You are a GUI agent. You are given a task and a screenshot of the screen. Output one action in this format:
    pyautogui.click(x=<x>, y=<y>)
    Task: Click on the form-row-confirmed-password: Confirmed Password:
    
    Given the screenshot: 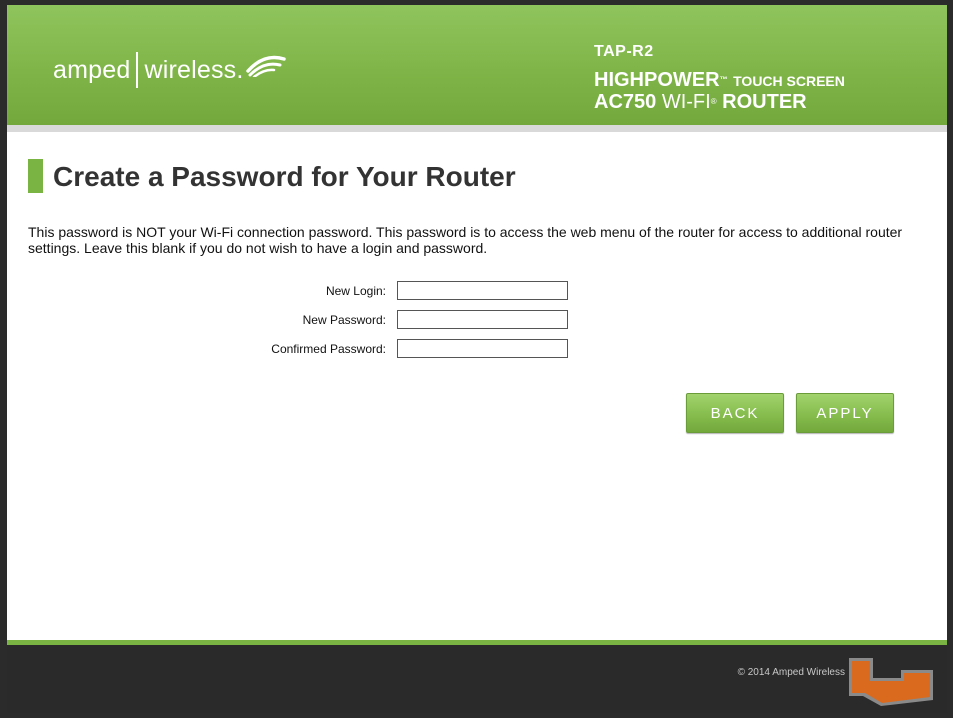 What is the action you would take?
    pyautogui.click(x=367, y=350)
    